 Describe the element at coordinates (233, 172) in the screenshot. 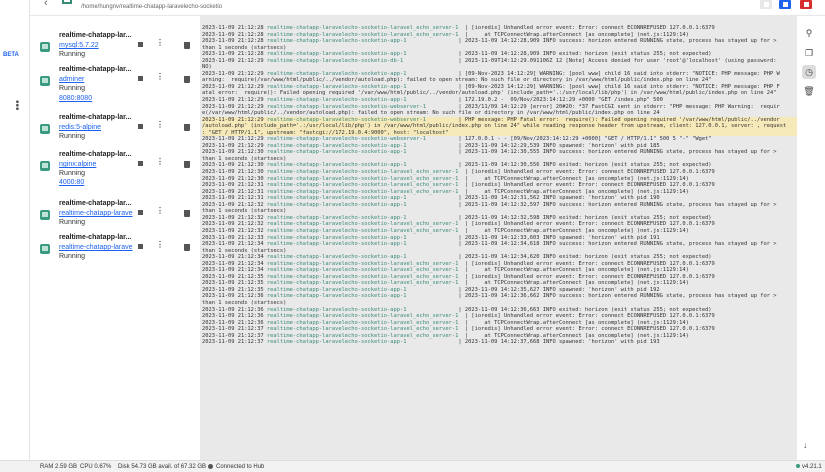

I see `log-timestamp: 2023-11-09 21:12:30` at that location.